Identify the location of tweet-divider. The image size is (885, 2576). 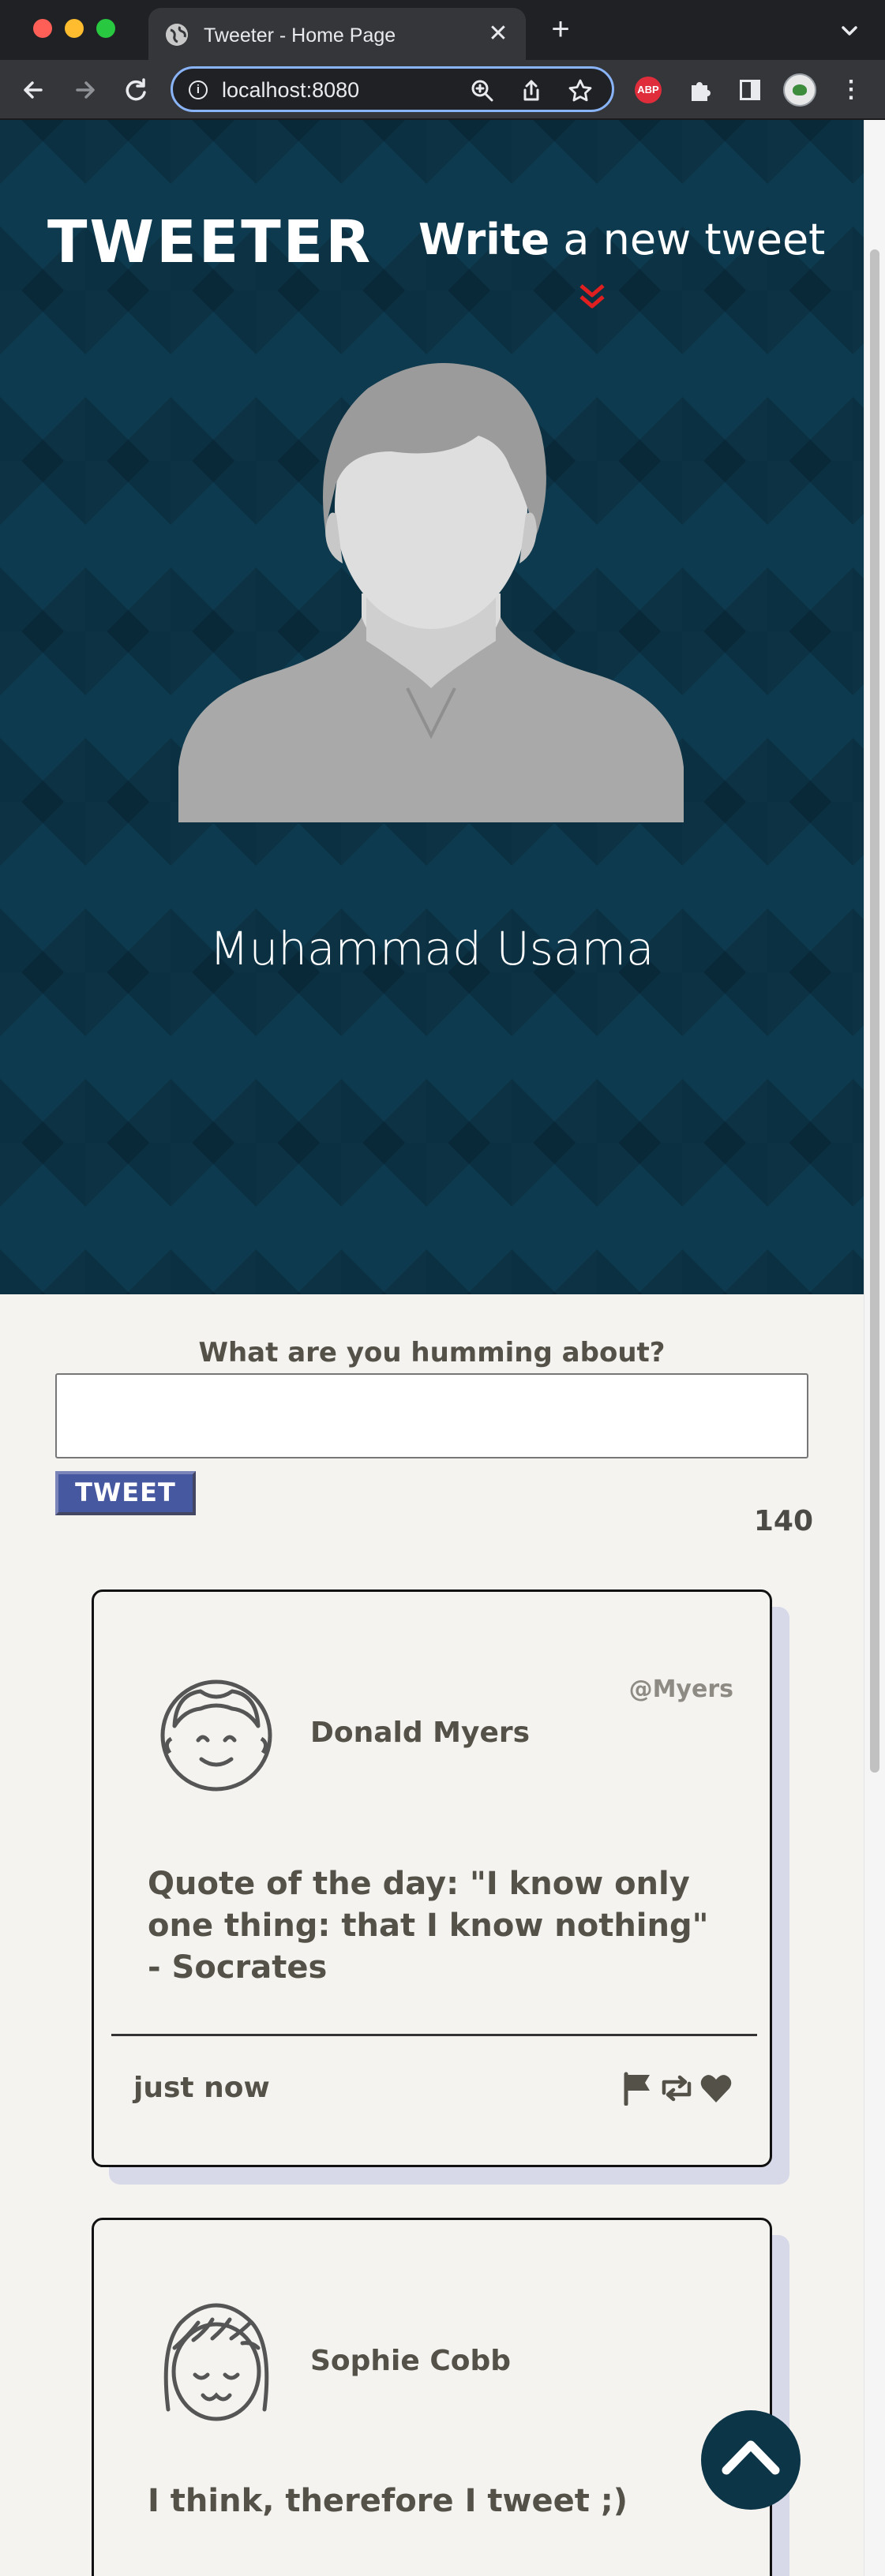
(434, 2035).